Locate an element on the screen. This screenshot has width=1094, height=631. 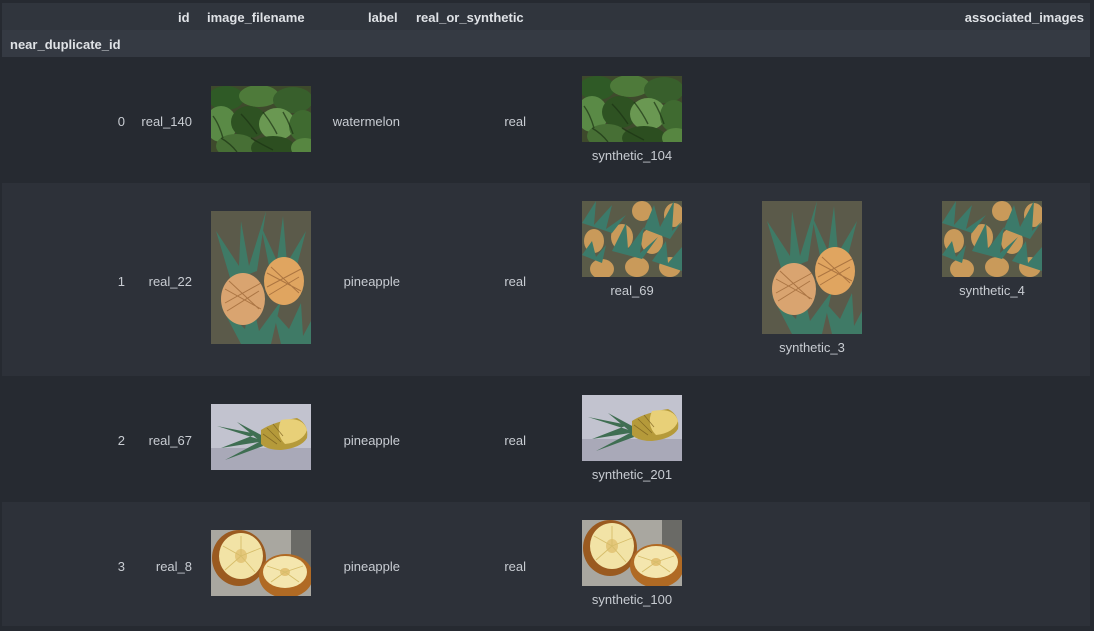
associated-image-item: synthetic_201 is located at coordinates (632, 438).